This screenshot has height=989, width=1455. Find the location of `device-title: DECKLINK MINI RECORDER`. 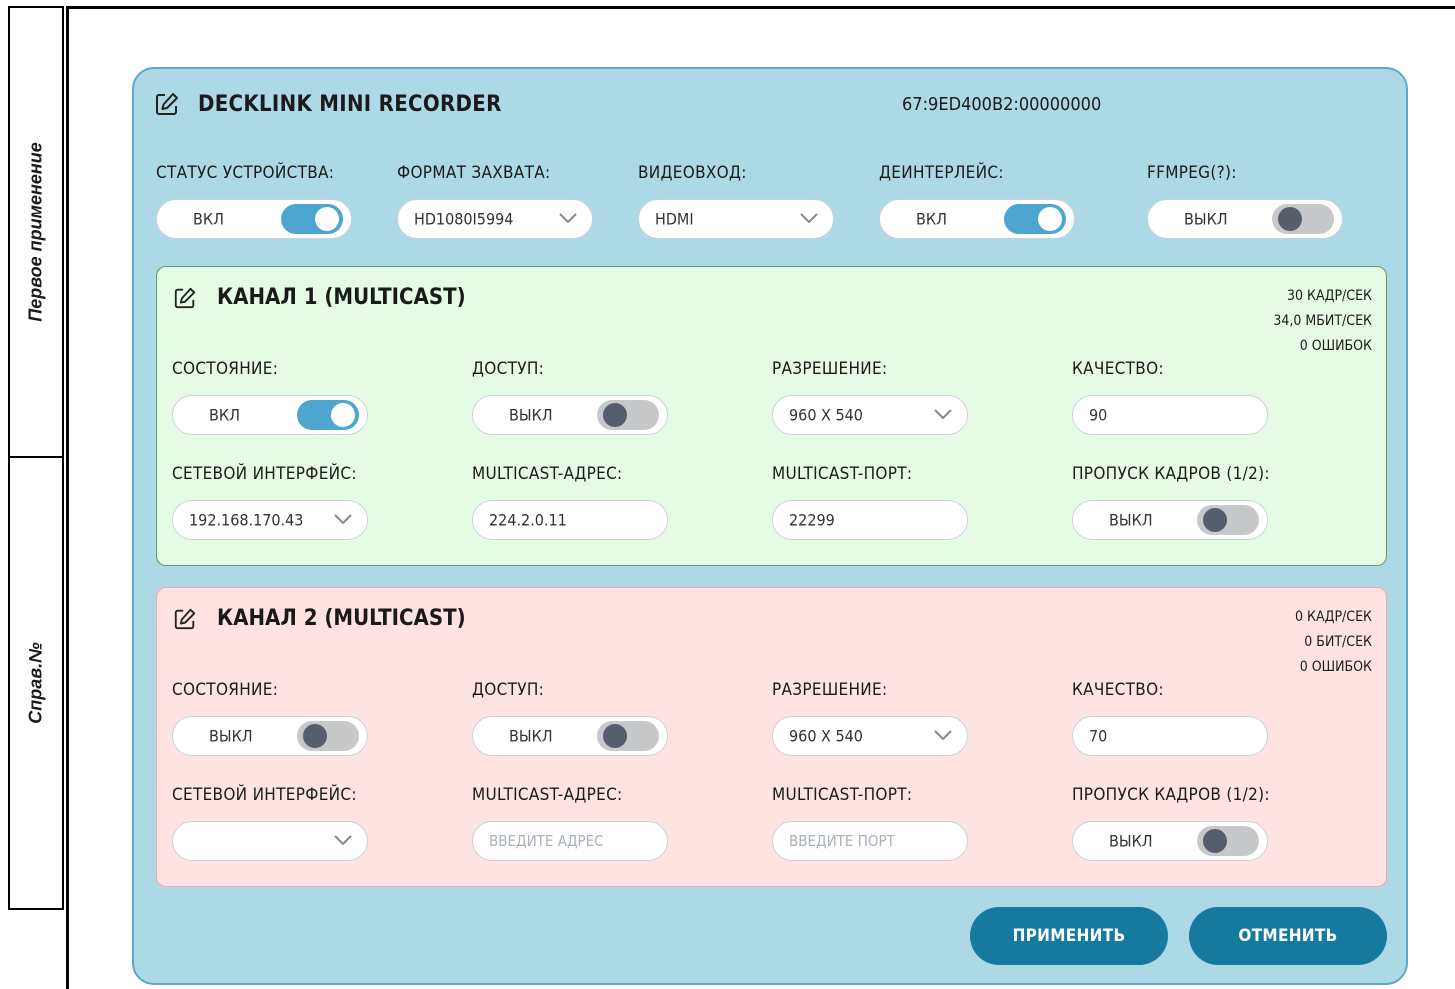

device-title: DECKLINK MINI RECORDER is located at coordinates (350, 104).